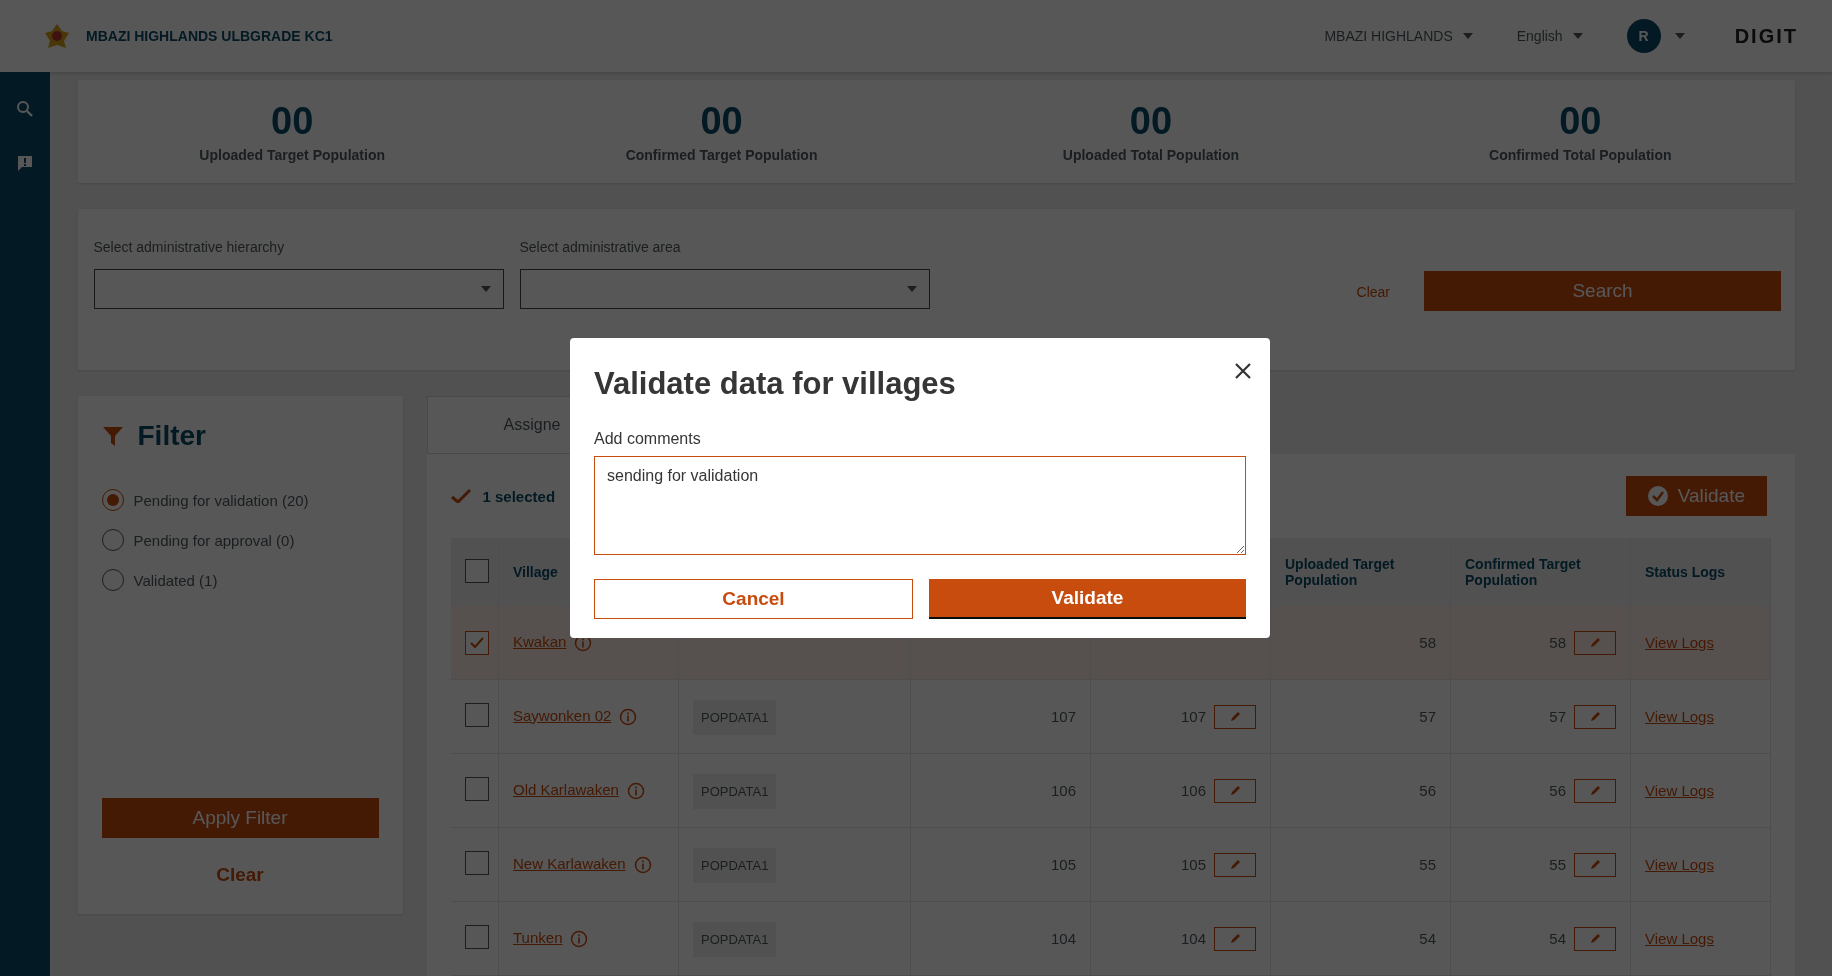 This screenshot has height=976, width=1832. I want to click on stat-label: Confirmed Target Population, so click(721, 155).